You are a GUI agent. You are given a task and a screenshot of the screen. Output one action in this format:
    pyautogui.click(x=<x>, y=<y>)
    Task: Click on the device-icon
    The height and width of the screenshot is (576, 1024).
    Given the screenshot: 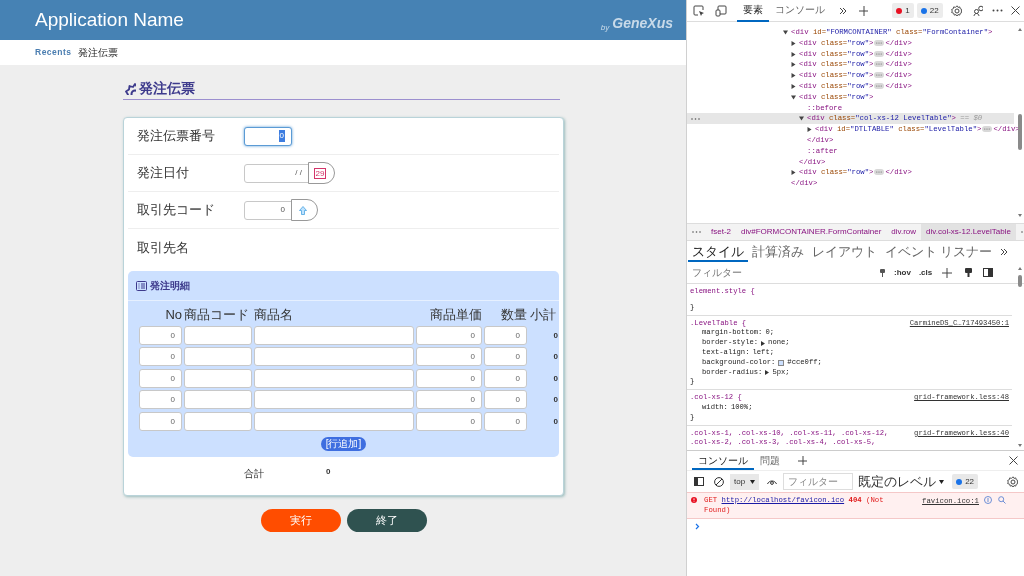 What is the action you would take?
    pyautogui.click(x=720, y=10)
    